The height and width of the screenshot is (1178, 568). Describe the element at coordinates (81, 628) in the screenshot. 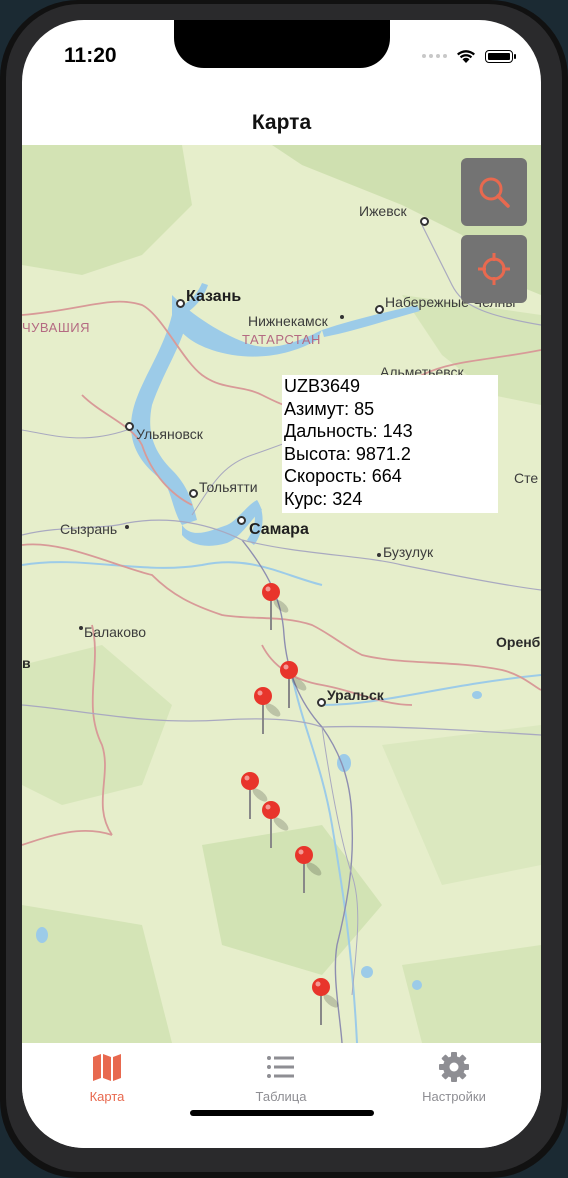

I see `city-marker-balakovo` at that location.